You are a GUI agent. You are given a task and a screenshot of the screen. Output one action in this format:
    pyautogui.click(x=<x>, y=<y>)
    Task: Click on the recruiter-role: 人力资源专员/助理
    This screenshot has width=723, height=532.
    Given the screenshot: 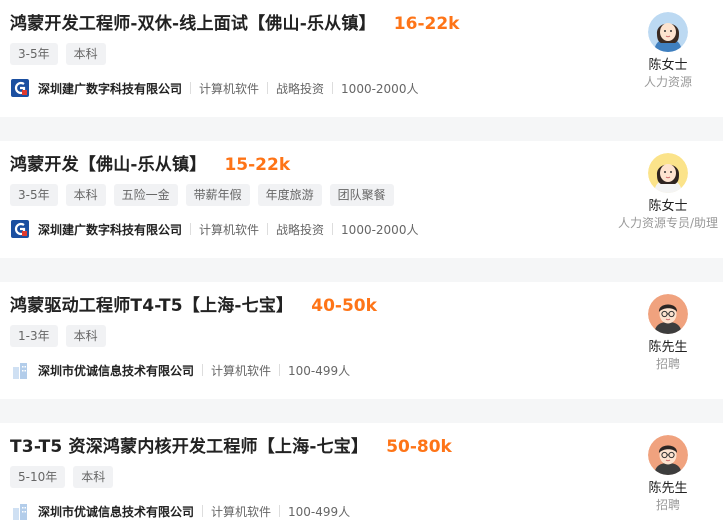 What is the action you would take?
    pyautogui.click(x=668, y=223)
    